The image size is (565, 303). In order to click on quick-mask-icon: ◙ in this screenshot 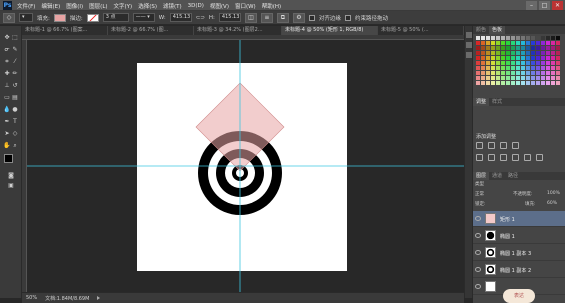, I will do `click(11, 176)`.